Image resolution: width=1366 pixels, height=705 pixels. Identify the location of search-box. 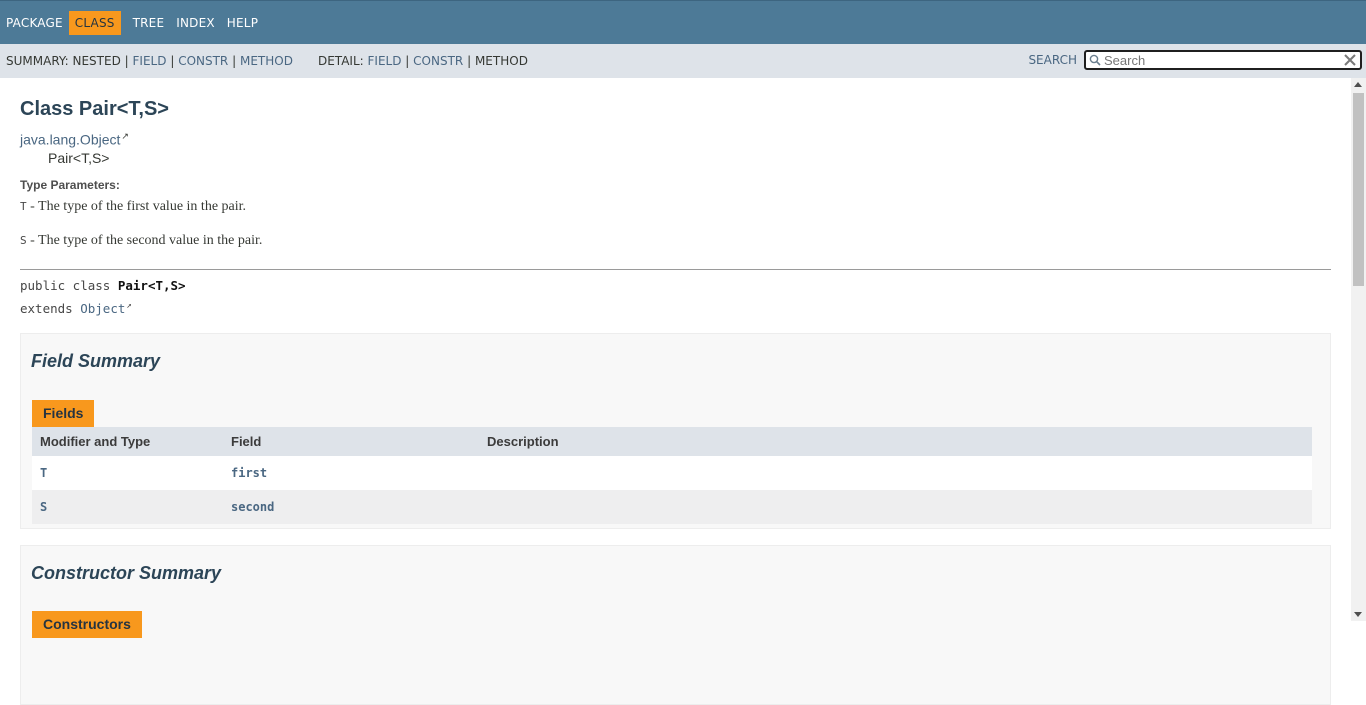
(1223, 60).